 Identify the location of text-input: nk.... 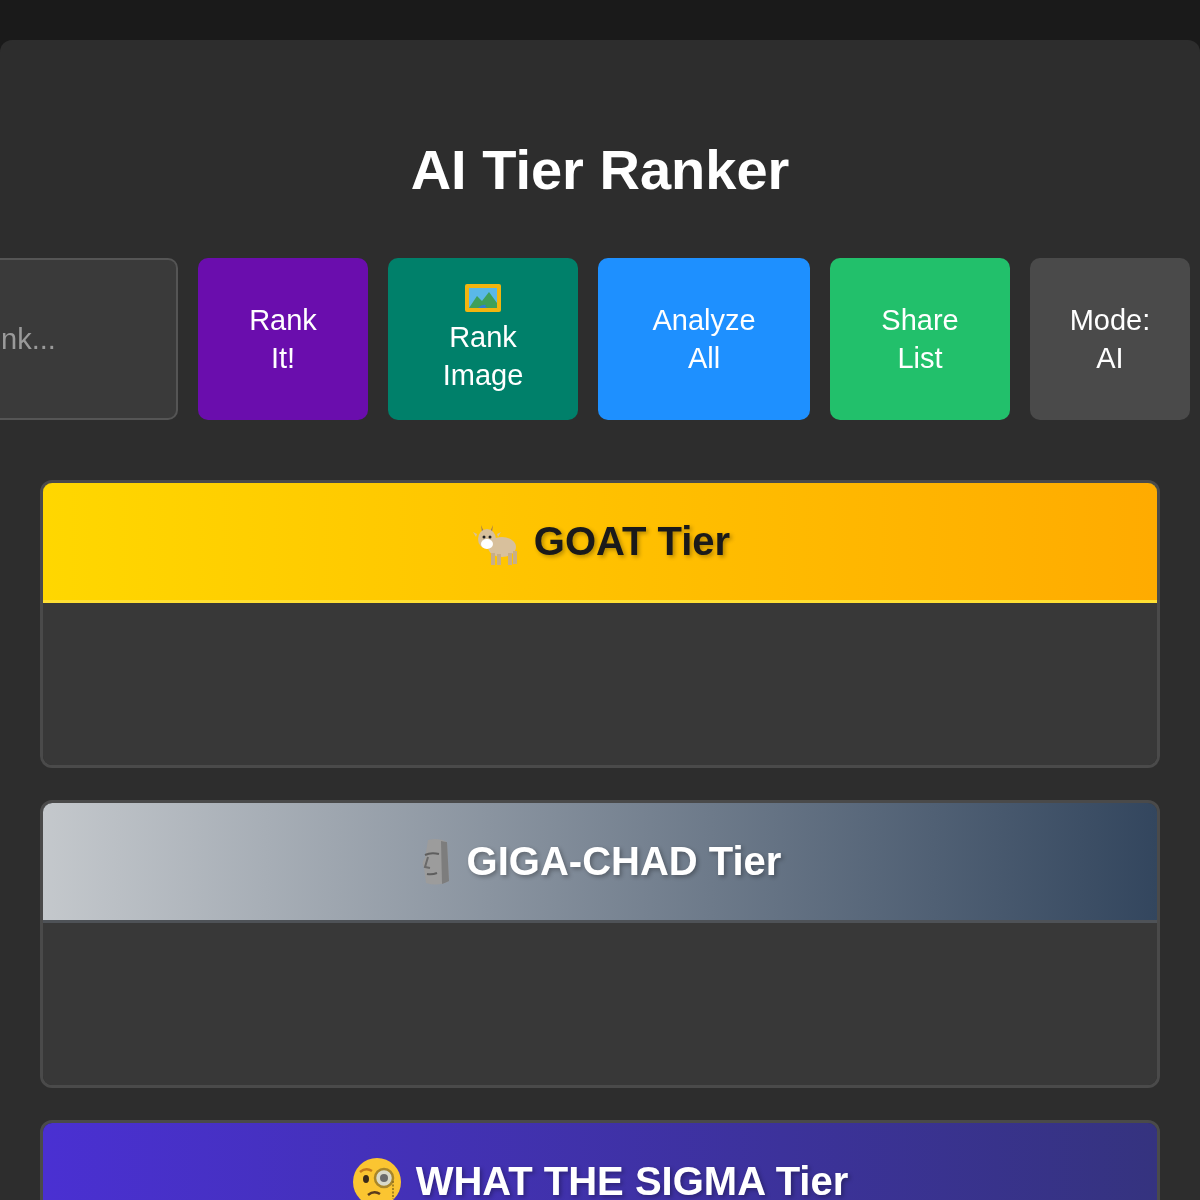
(89, 339).